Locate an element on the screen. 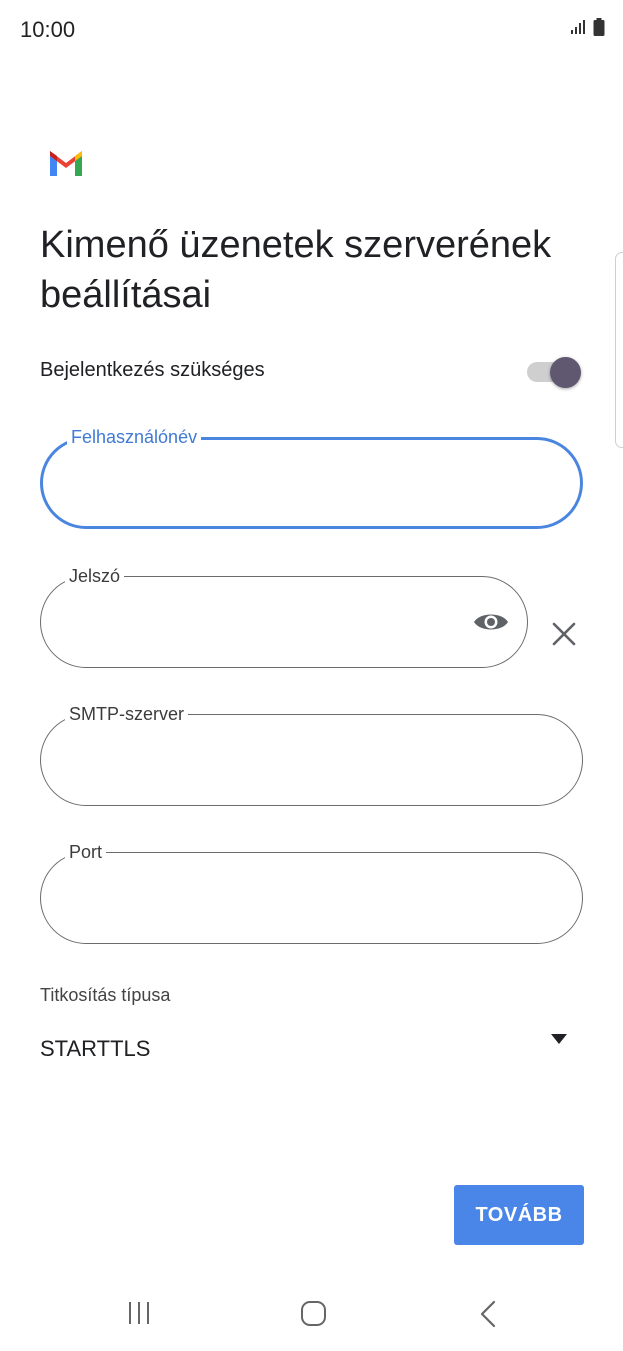 The height and width of the screenshot is (1351, 623). battery-icon is located at coordinates (599, 27).